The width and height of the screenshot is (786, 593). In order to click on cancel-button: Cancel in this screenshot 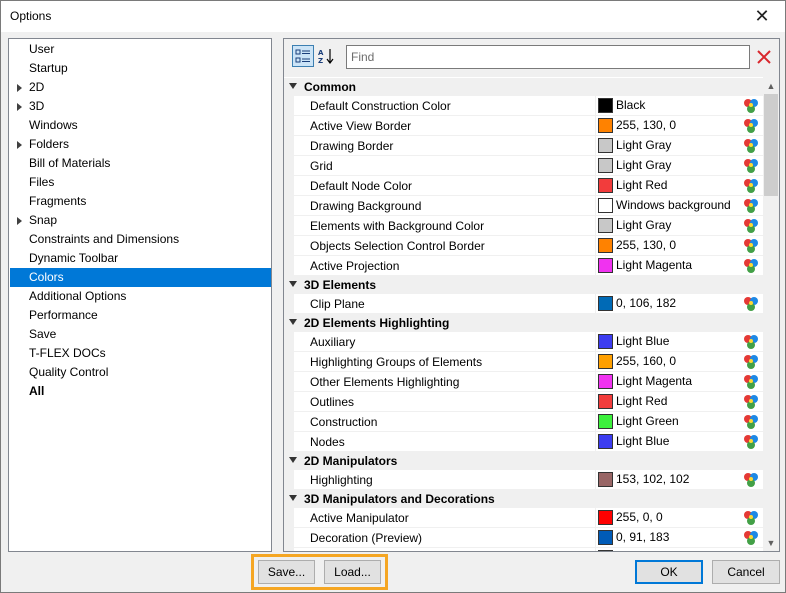, I will do `click(746, 572)`.